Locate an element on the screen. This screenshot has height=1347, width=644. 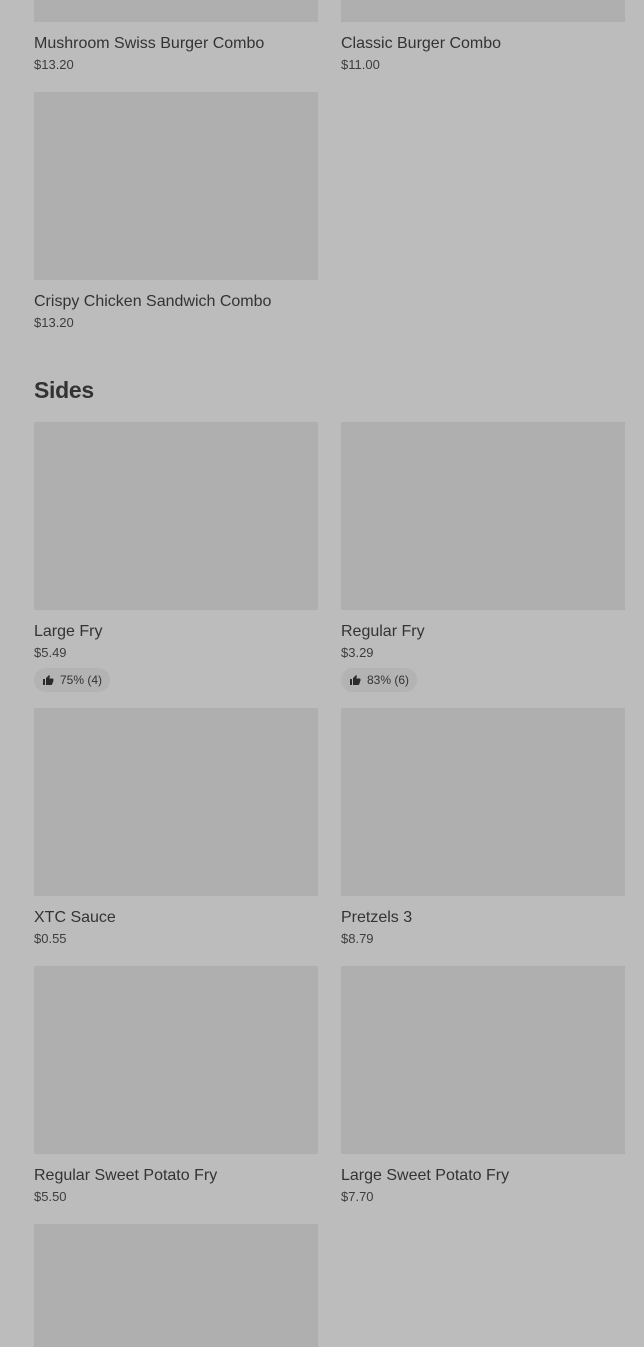
item-price: $7.70 is located at coordinates (357, 1196).